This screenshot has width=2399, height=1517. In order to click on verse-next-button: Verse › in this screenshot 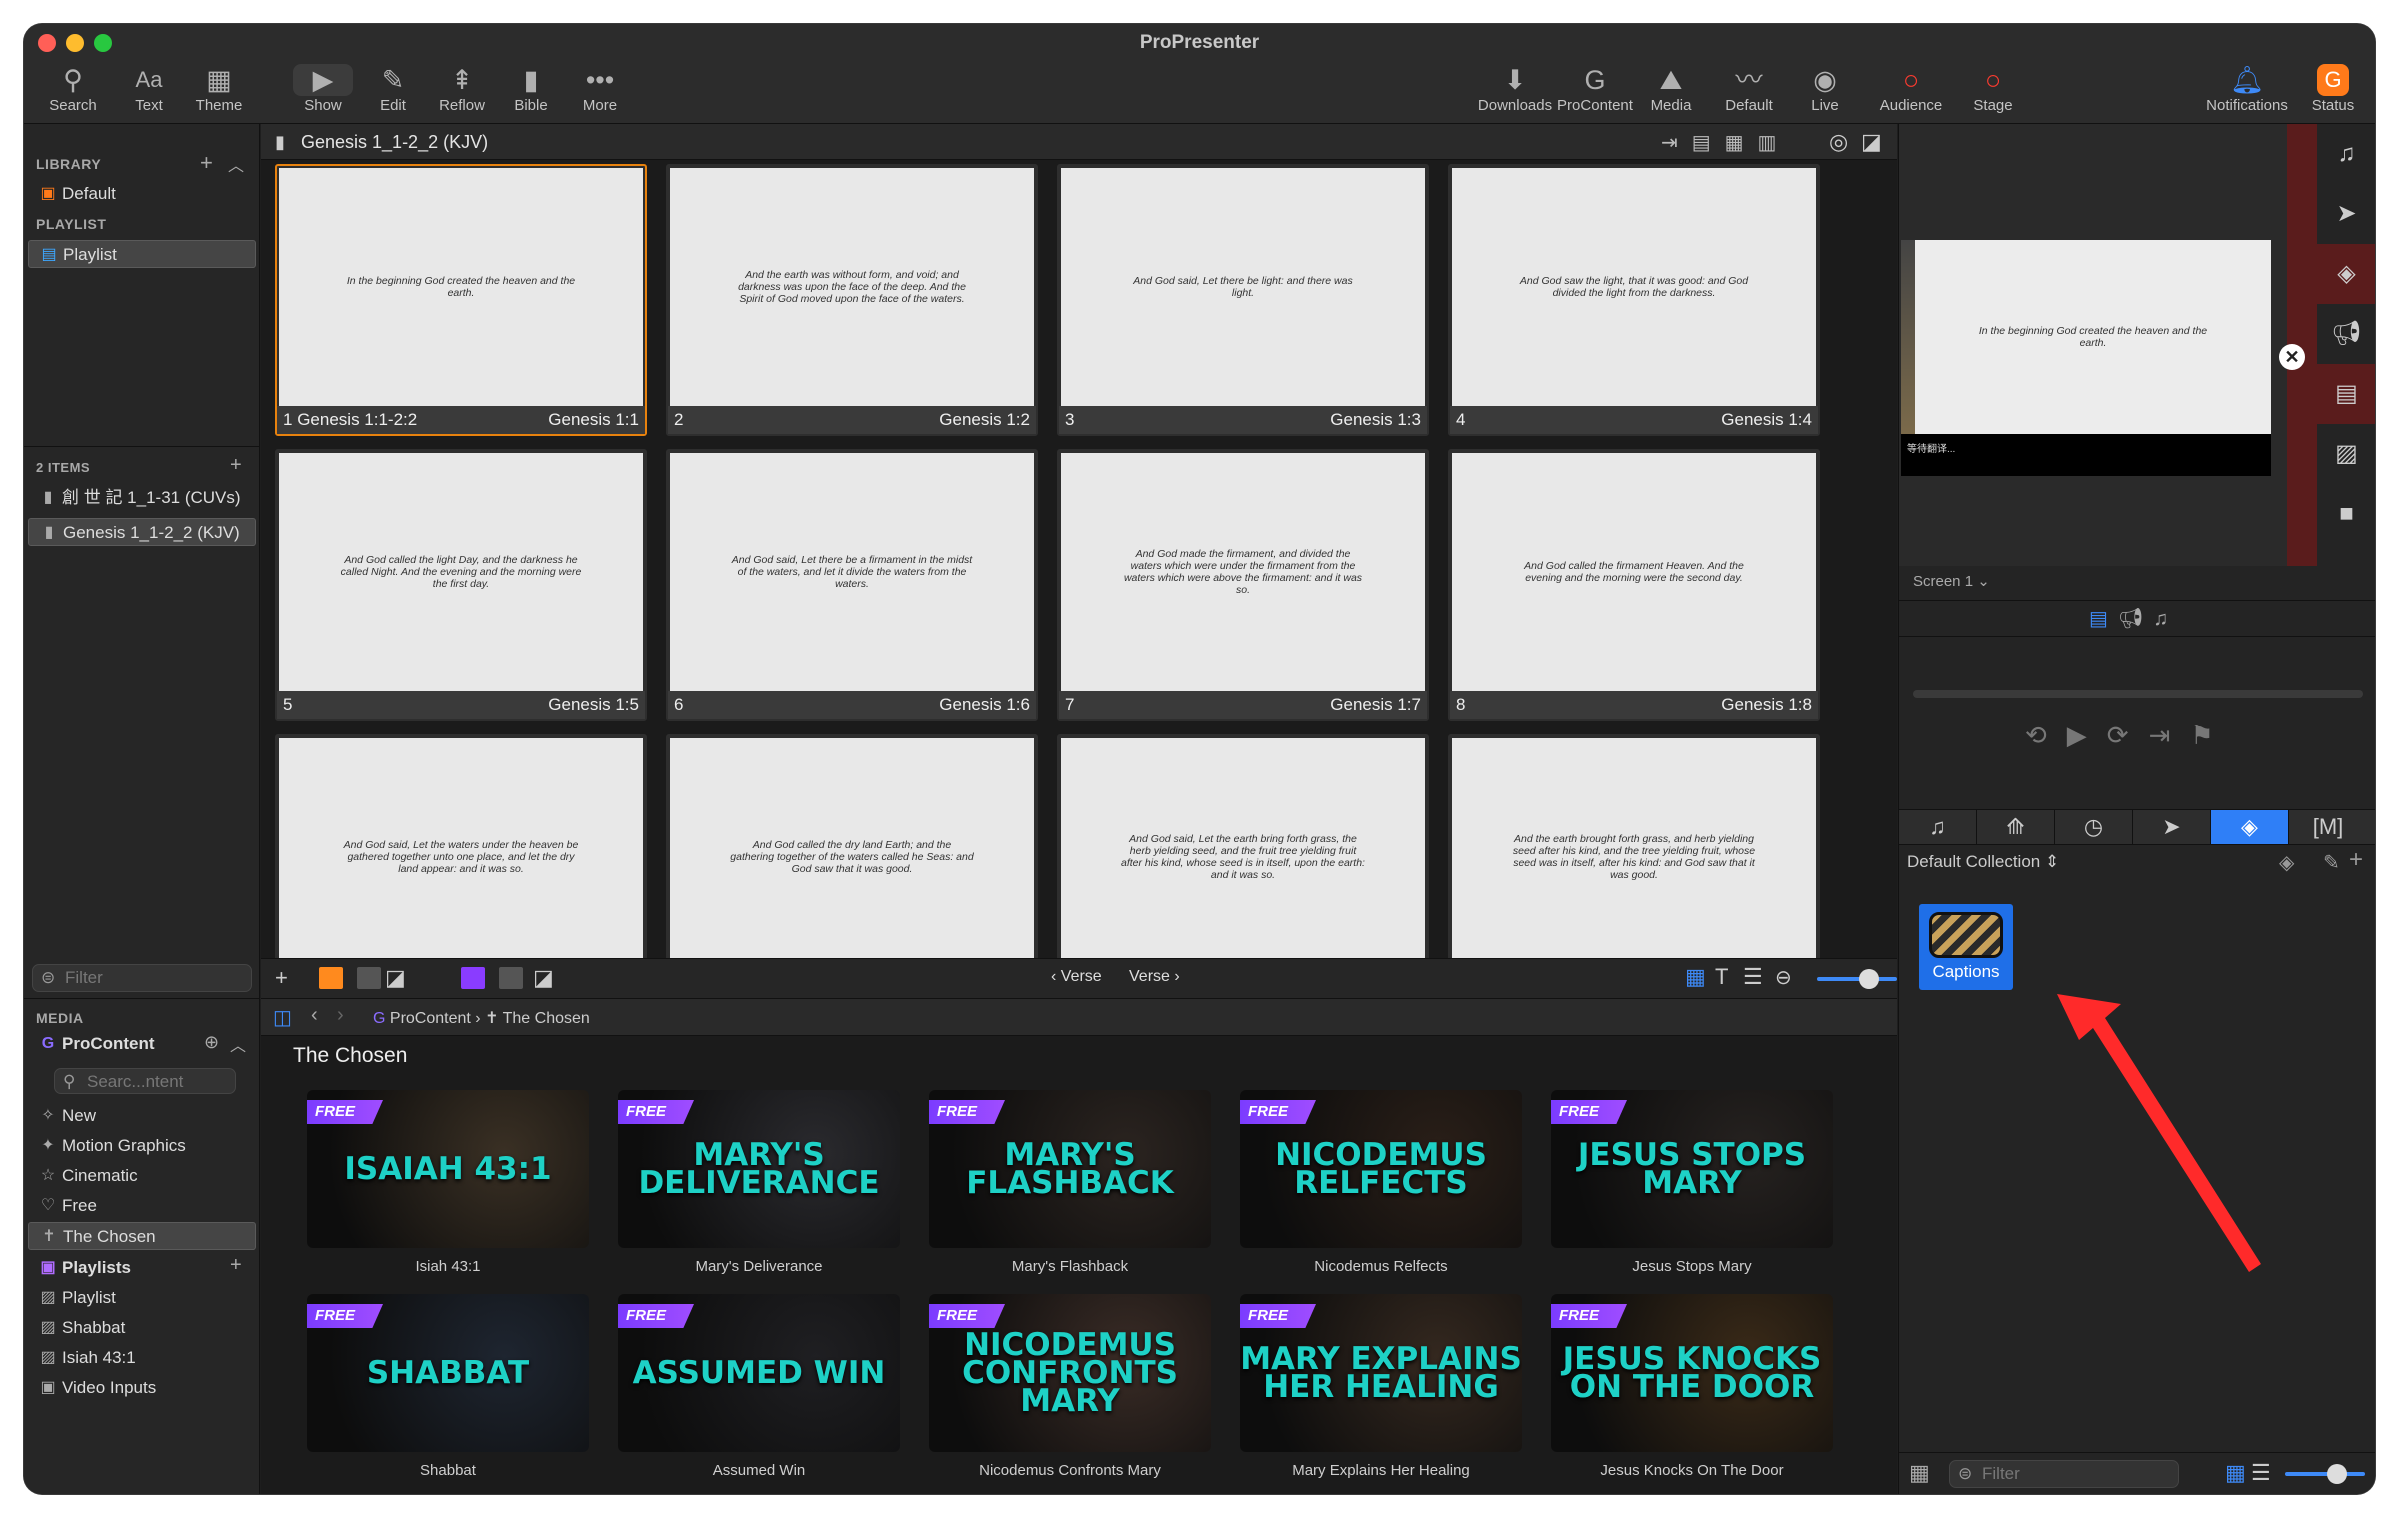, I will do `click(1154, 977)`.